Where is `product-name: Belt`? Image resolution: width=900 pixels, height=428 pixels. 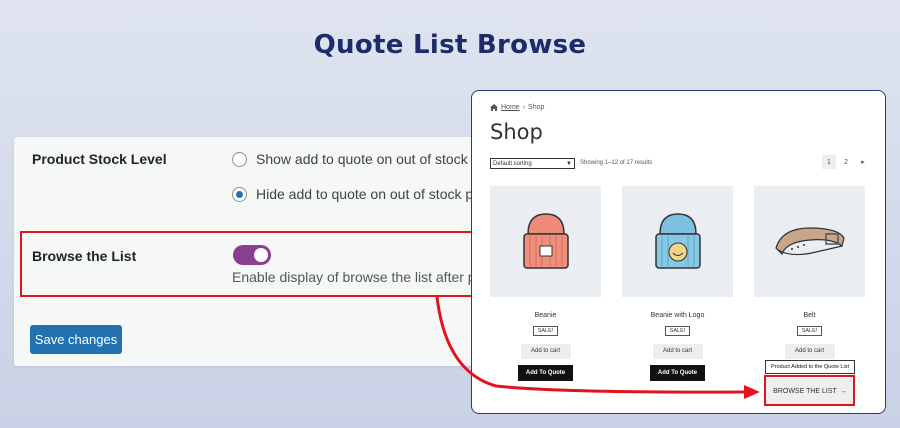 product-name: Belt is located at coordinates (809, 315).